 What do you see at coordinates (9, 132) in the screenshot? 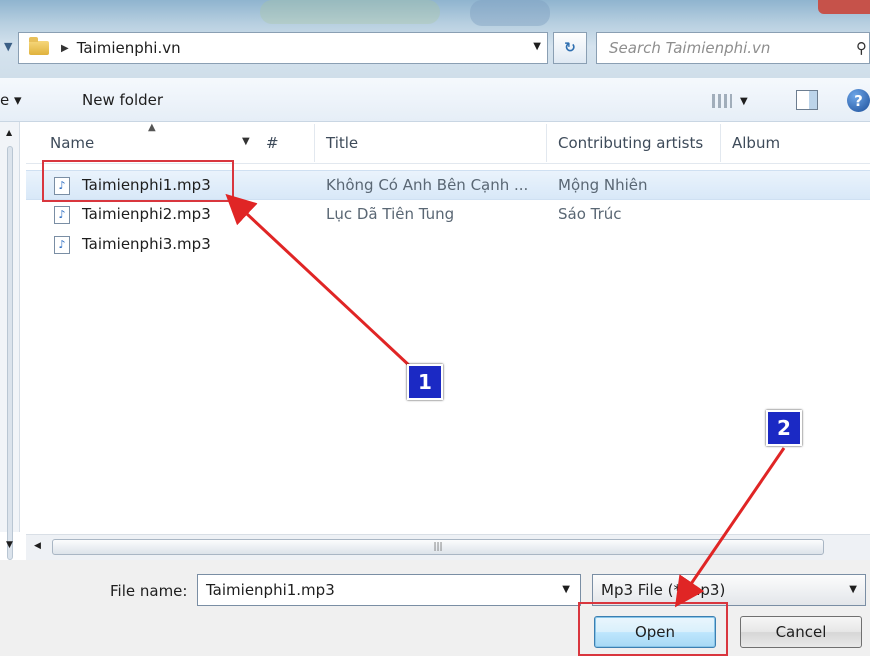
I see `scroll-up-icon: ▲` at bounding box center [9, 132].